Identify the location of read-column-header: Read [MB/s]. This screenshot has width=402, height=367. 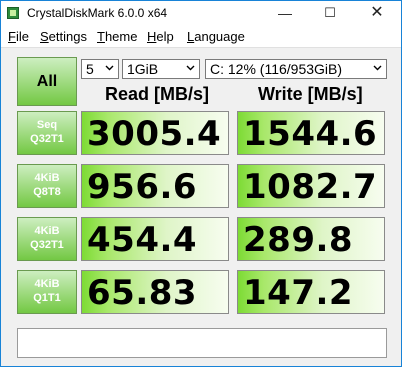
(157, 94).